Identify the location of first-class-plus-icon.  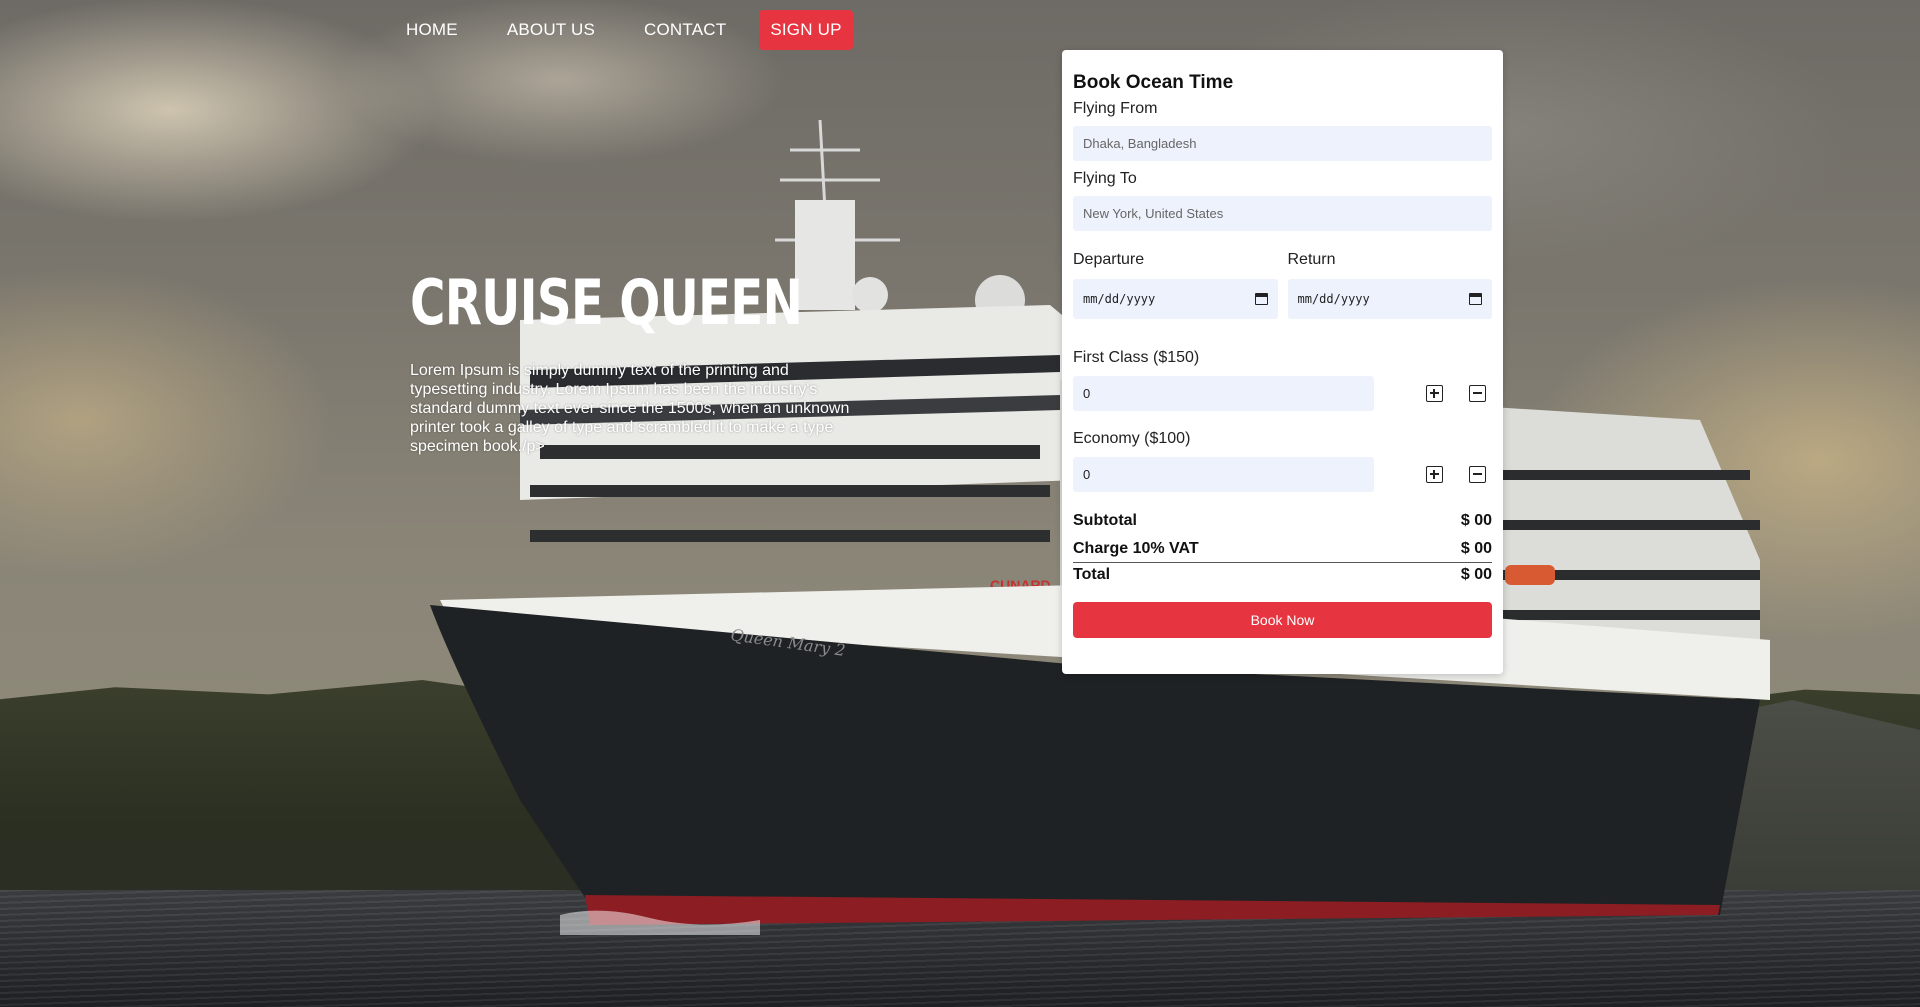
(1434, 393).